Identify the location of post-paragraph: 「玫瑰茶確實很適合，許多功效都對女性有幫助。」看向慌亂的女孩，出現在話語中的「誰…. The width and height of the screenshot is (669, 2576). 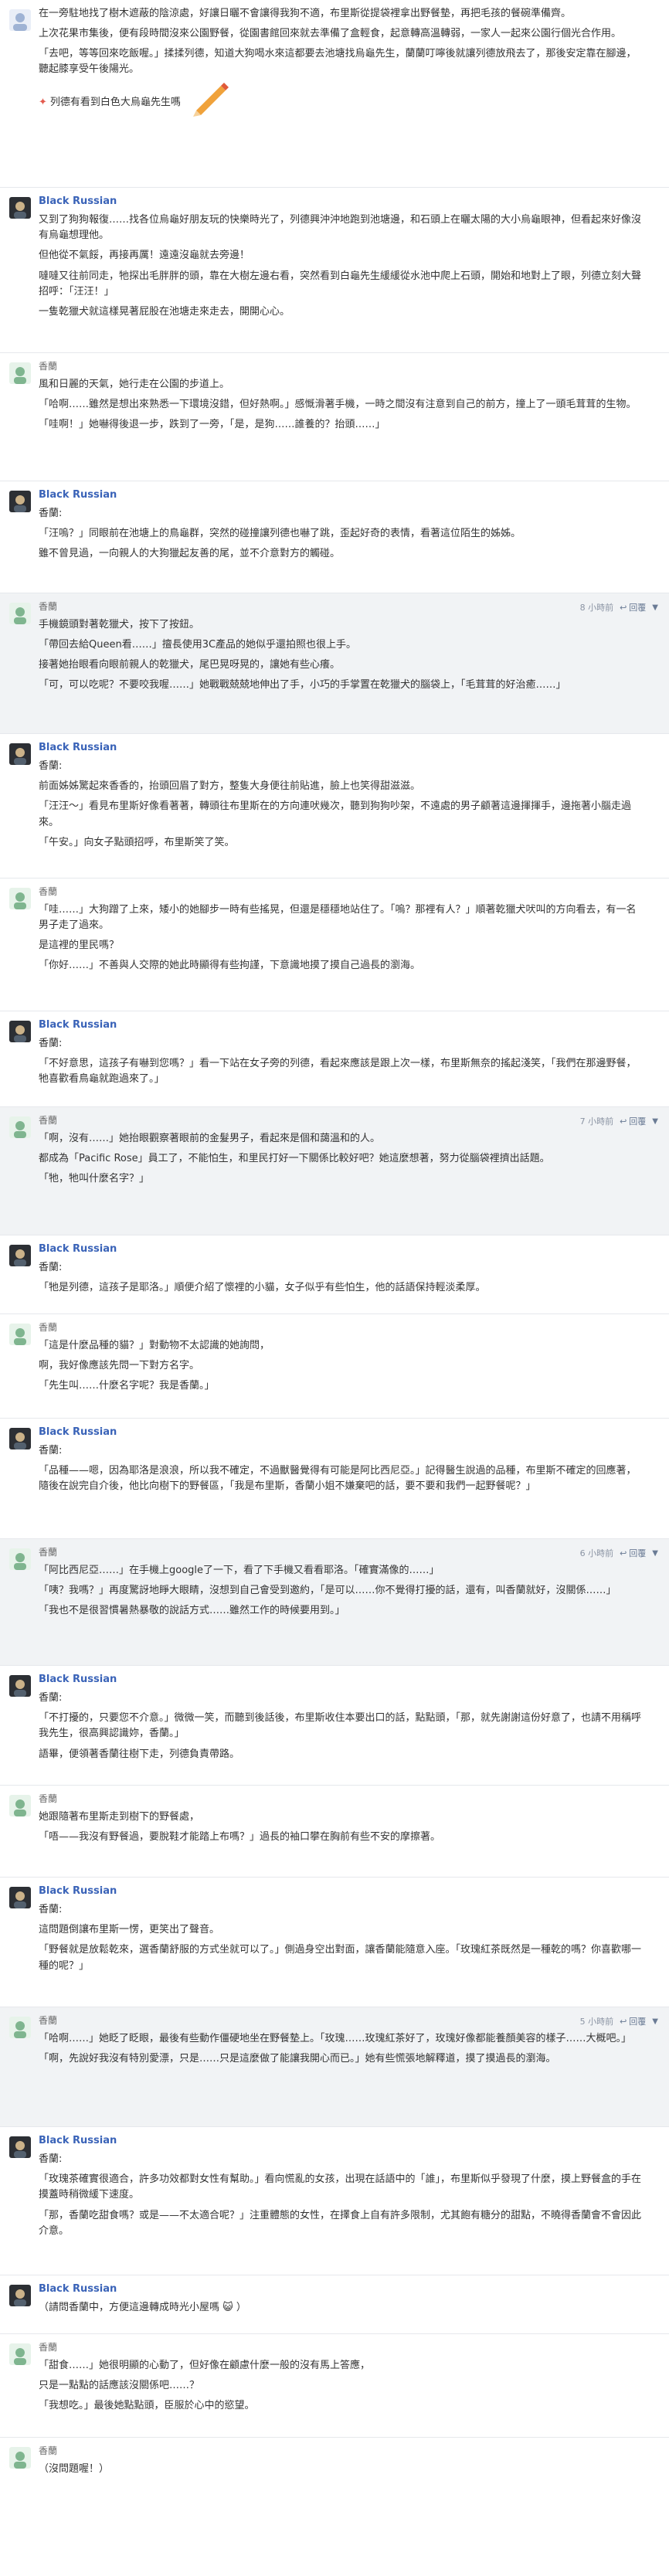
(341, 2187).